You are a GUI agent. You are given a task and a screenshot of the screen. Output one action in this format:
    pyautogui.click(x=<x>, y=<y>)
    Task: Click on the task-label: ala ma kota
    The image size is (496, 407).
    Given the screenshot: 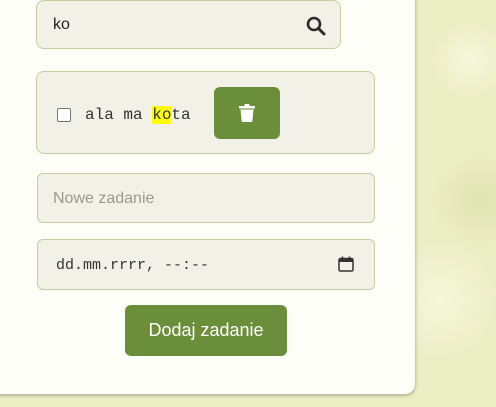 What is the action you would take?
    pyautogui.click(x=138, y=115)
    